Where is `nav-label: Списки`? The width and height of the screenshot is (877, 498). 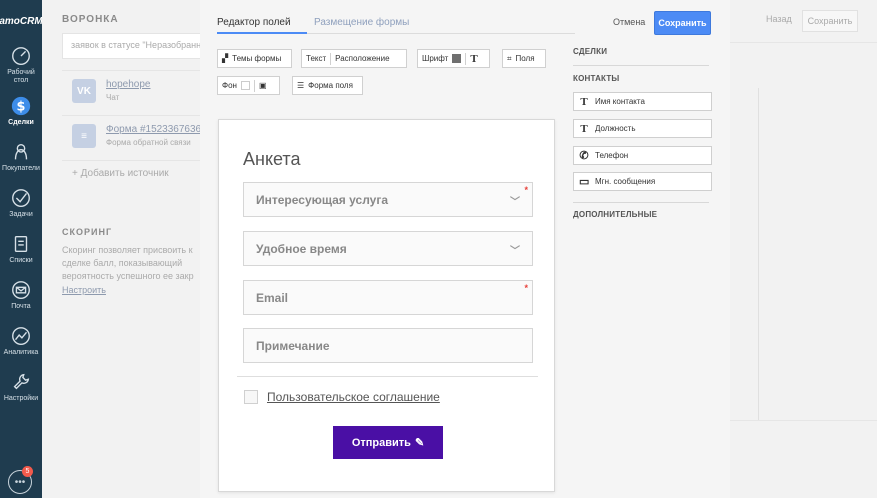
nav-label: Списки is located at coordinates (21, 260).